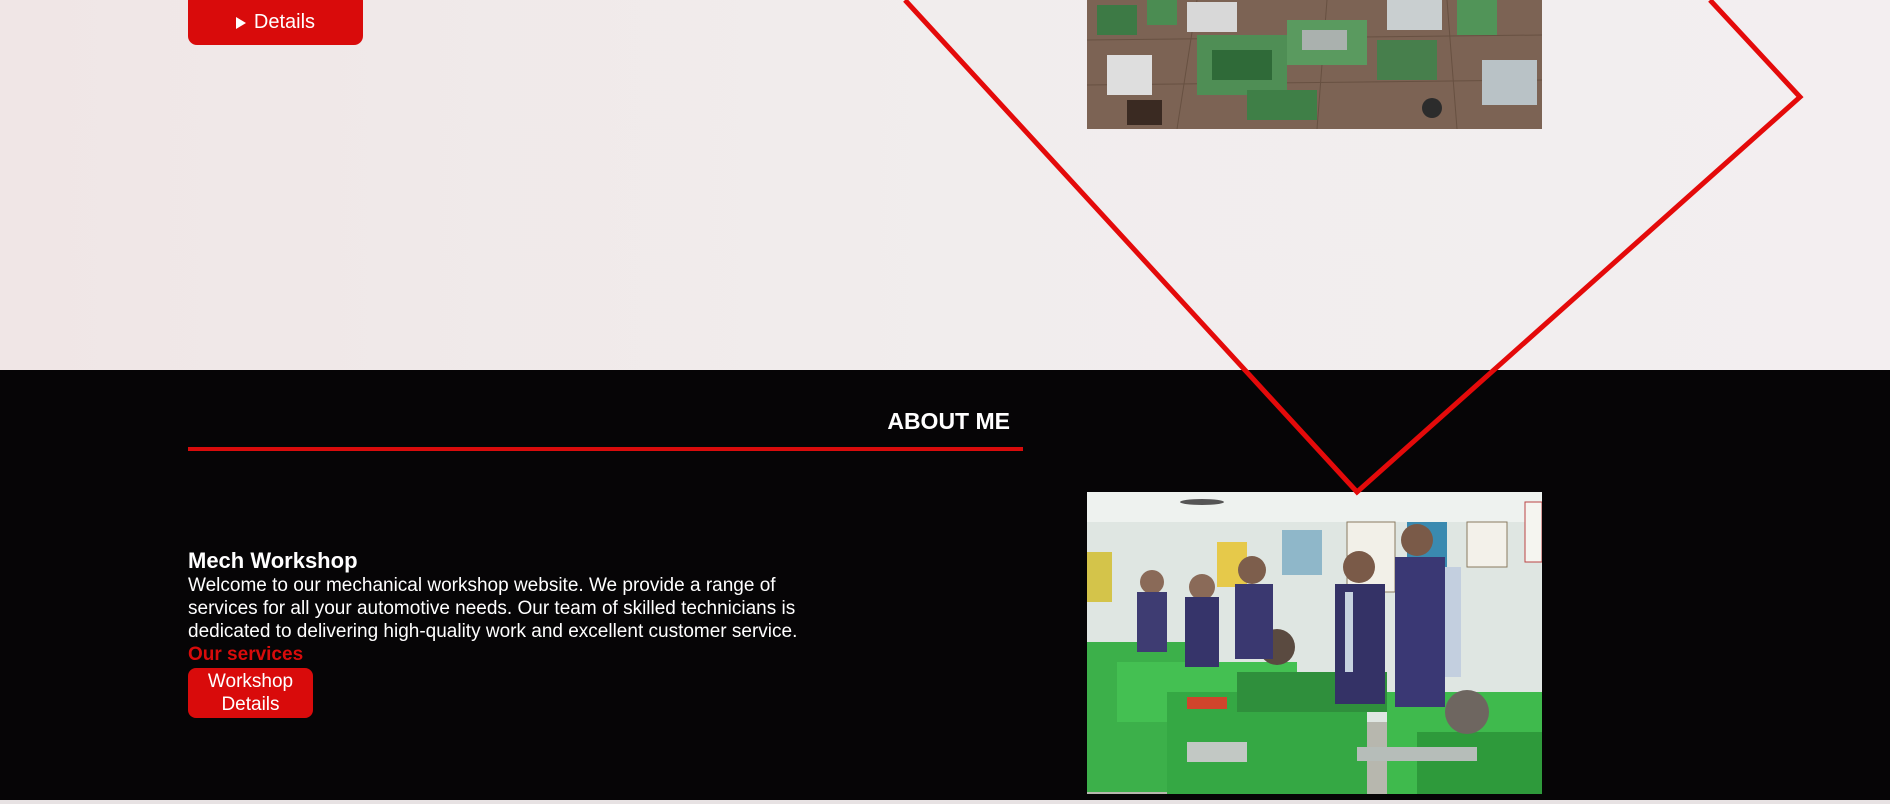 This screenshot has height=804, width=1890. What do you see at coordinates (240, 22) in the screenshot?
I see `play-icon` at bounding box center [240, 22].